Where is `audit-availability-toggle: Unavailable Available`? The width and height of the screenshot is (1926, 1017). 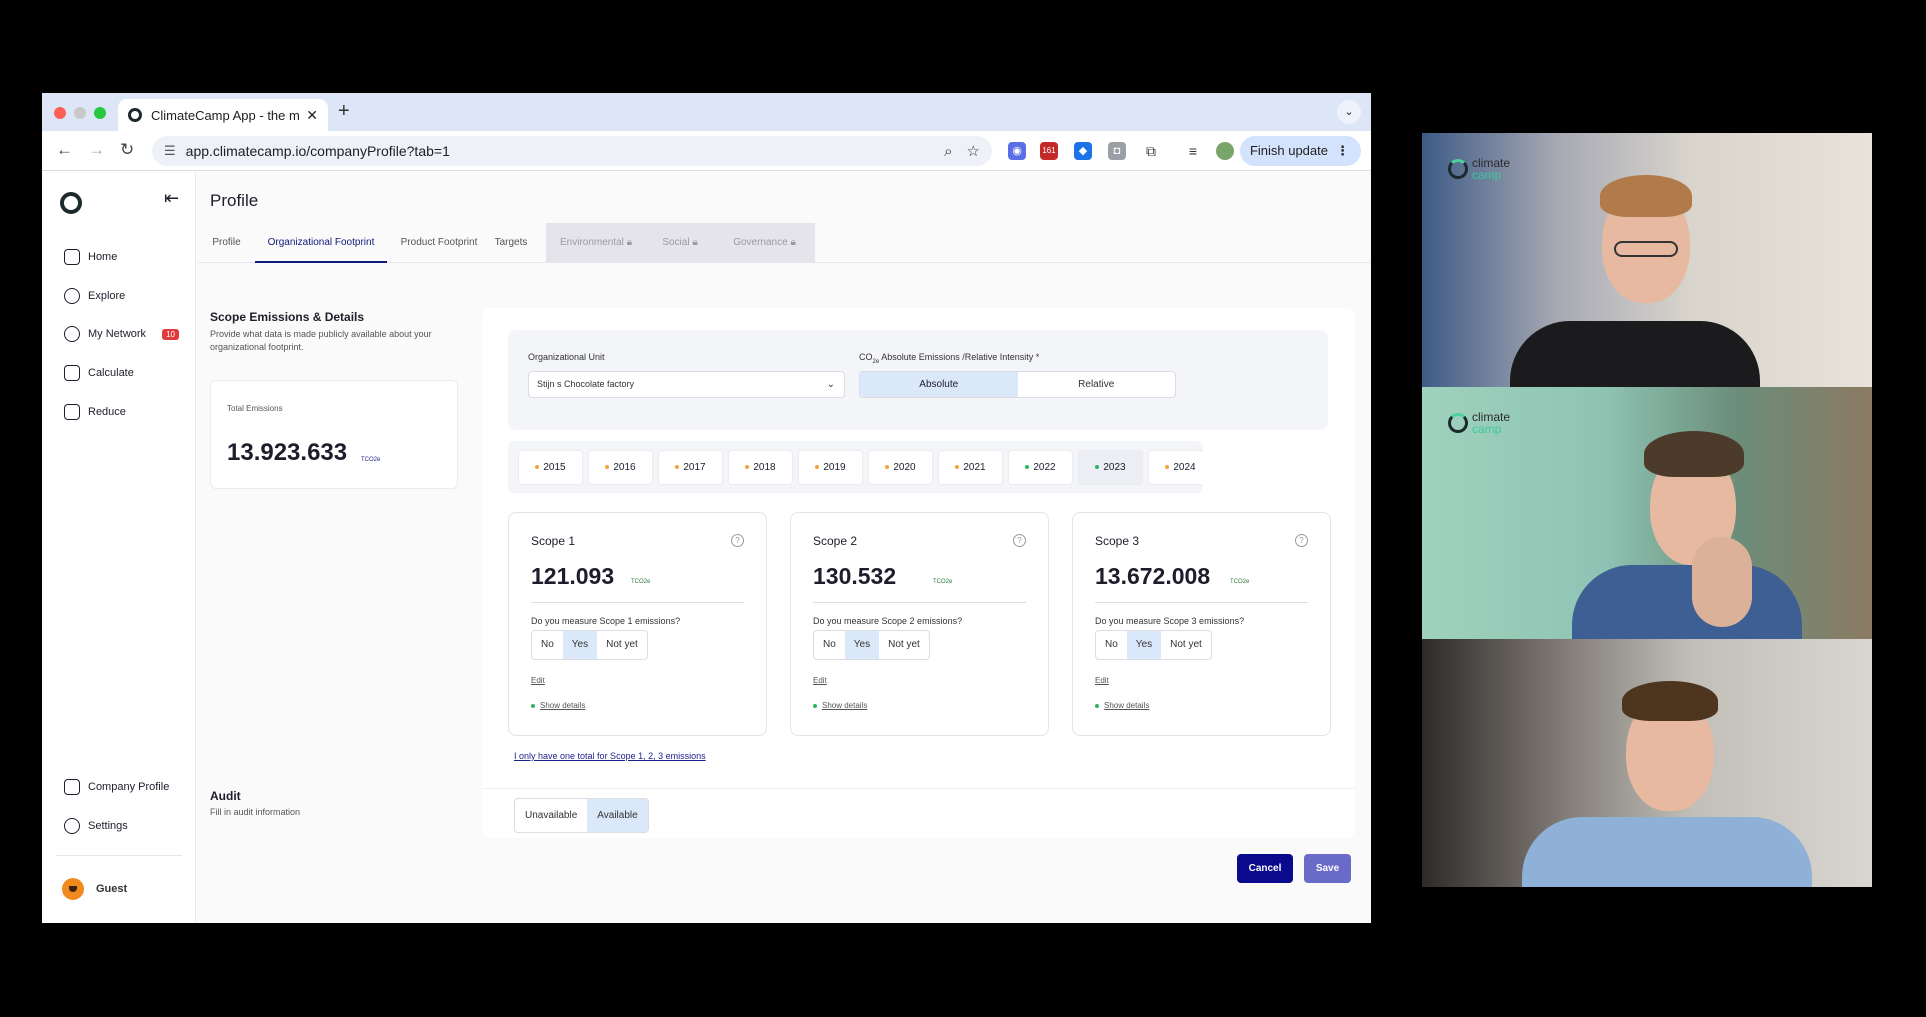 audit-availability-toggle: Unavailable Available is located at coordinates (581, 815).